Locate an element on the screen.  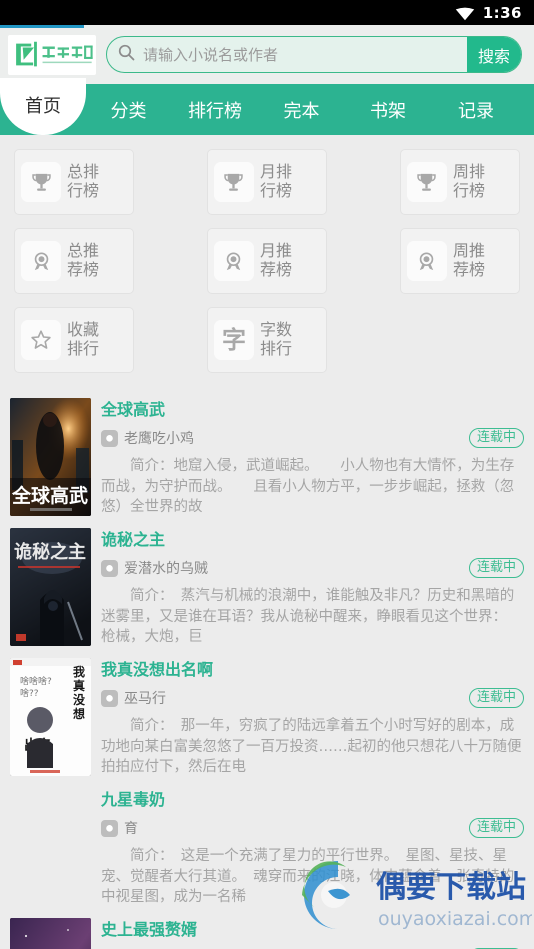
rank-cell: 月推 荐榜 is located at coordinates (266, 267).